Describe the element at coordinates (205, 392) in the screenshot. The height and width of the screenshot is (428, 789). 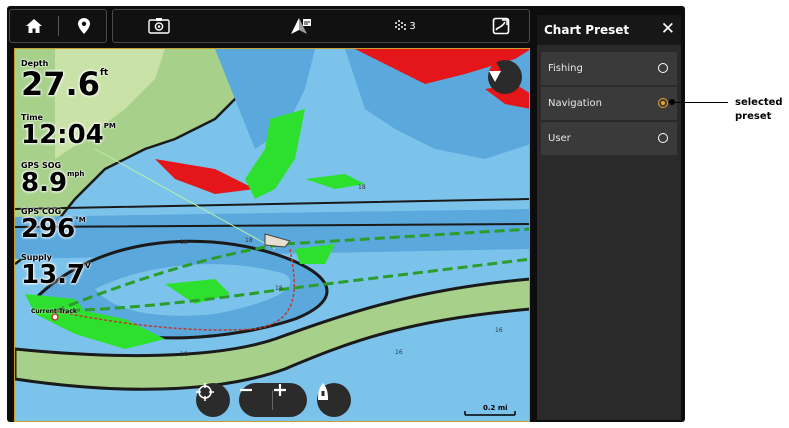
I see `crosshair-icon` at that location.